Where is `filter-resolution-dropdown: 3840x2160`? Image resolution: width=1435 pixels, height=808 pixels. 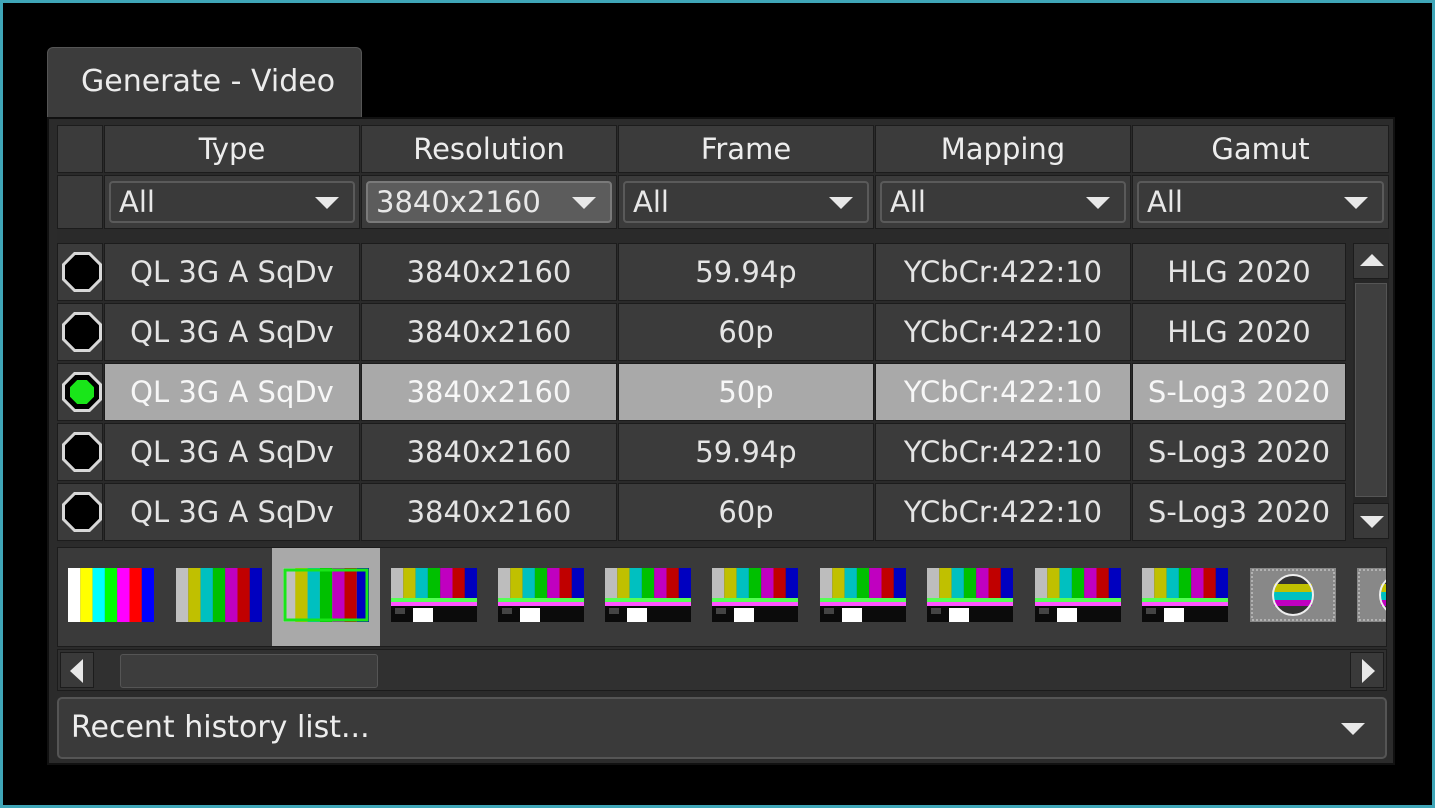
filter-resolution-dropdown: 3840x2160 is located at coordinates (489, 202).